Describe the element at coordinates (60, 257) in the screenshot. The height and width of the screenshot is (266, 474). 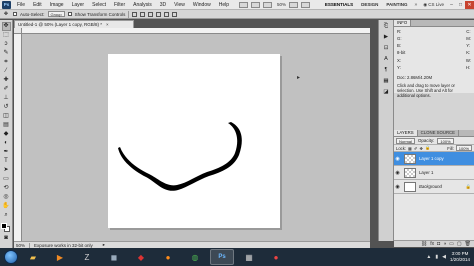
I see `media-player-icon: ▶` at that location.